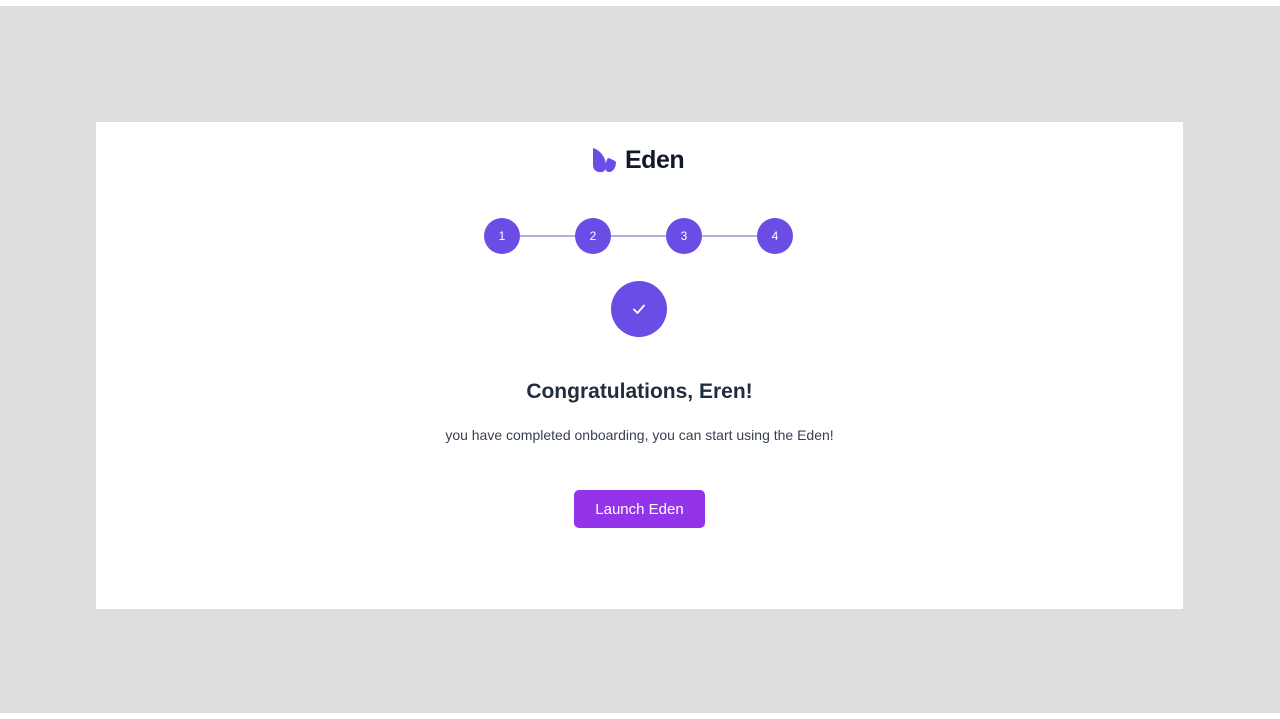 Image resolution: width=1280 pixels, height=719 pixels. I want to click on step-3: 3, so click(684, 236).